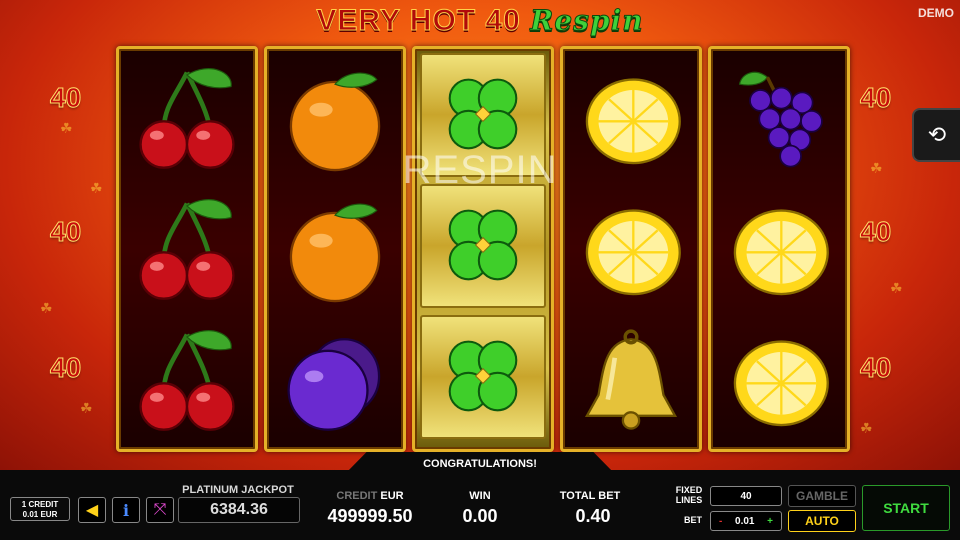 The width and height of the screenshot is (960, 540). Describe the element at coordinates (65, 368) in the screenshot. I see `lines-marker-left-bottom: 40` at that location.